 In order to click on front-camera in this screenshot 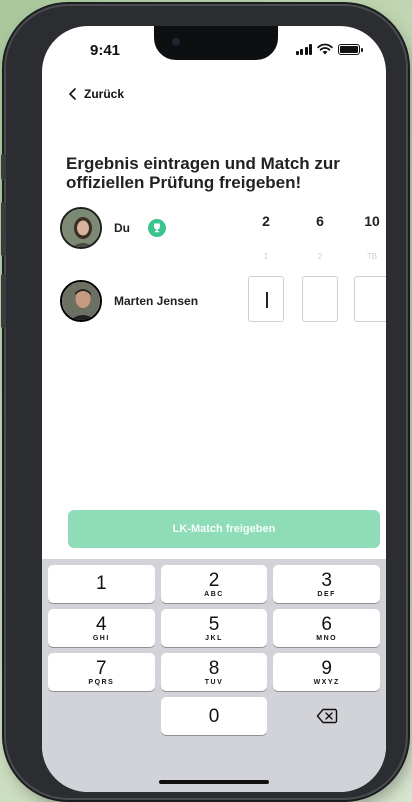, I will do `click(176, 42)`.